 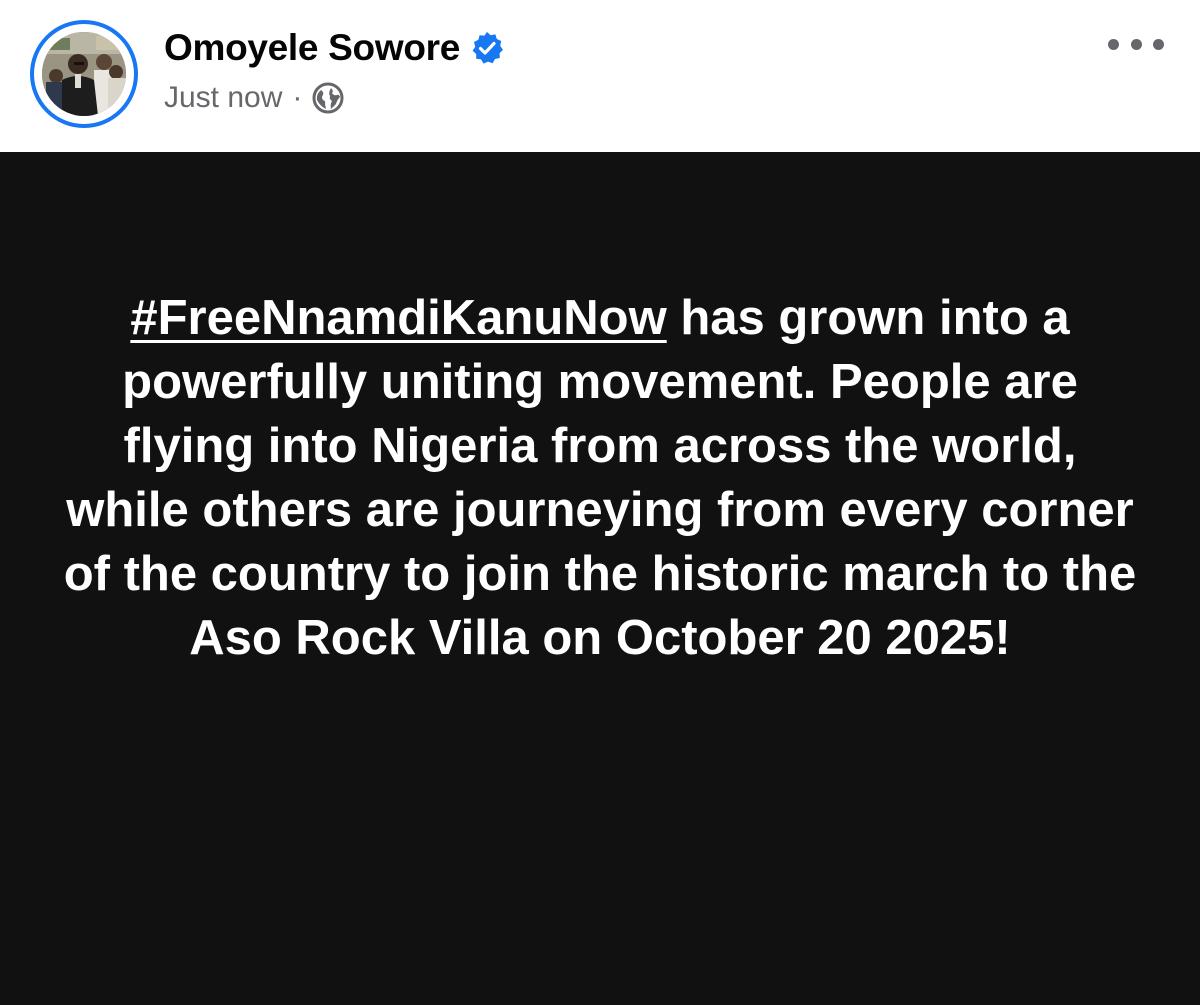 What do you see at coordinates (312, 48) in the screenshot?
I see `author-name: Omoyele Sowore` at bounding box center [312, 48].